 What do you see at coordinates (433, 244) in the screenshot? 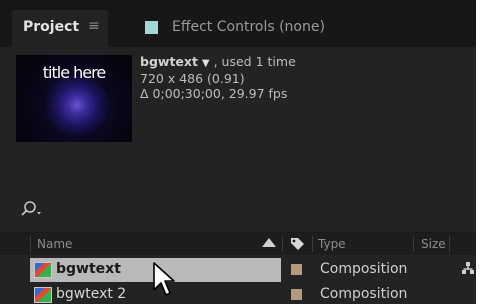
I see `column-size: Size` at bounding box center [433, 244].